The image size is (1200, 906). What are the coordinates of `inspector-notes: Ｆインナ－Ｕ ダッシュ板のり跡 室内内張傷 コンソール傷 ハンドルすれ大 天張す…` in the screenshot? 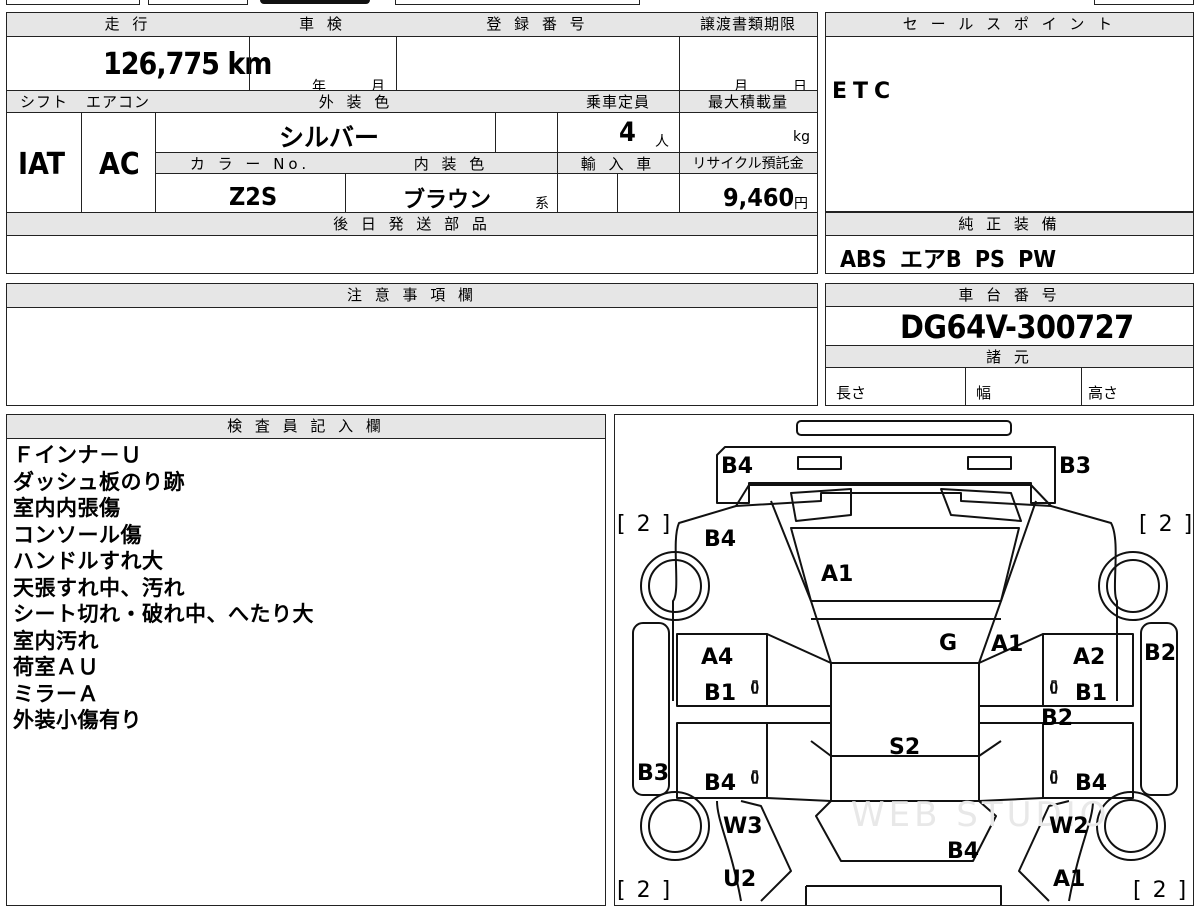 It's located at (163, 588).